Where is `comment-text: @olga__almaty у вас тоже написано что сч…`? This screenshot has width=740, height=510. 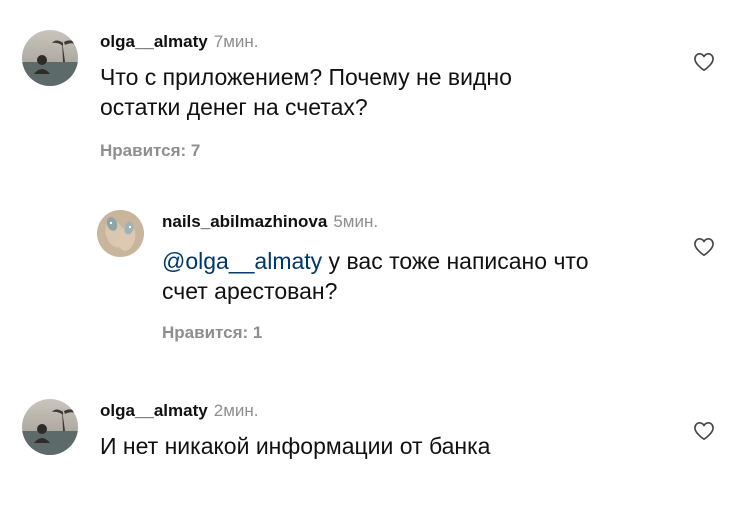 comment-text: @olga__almaty у вас тоже написано что сч… is located at coordinates (375, 276).